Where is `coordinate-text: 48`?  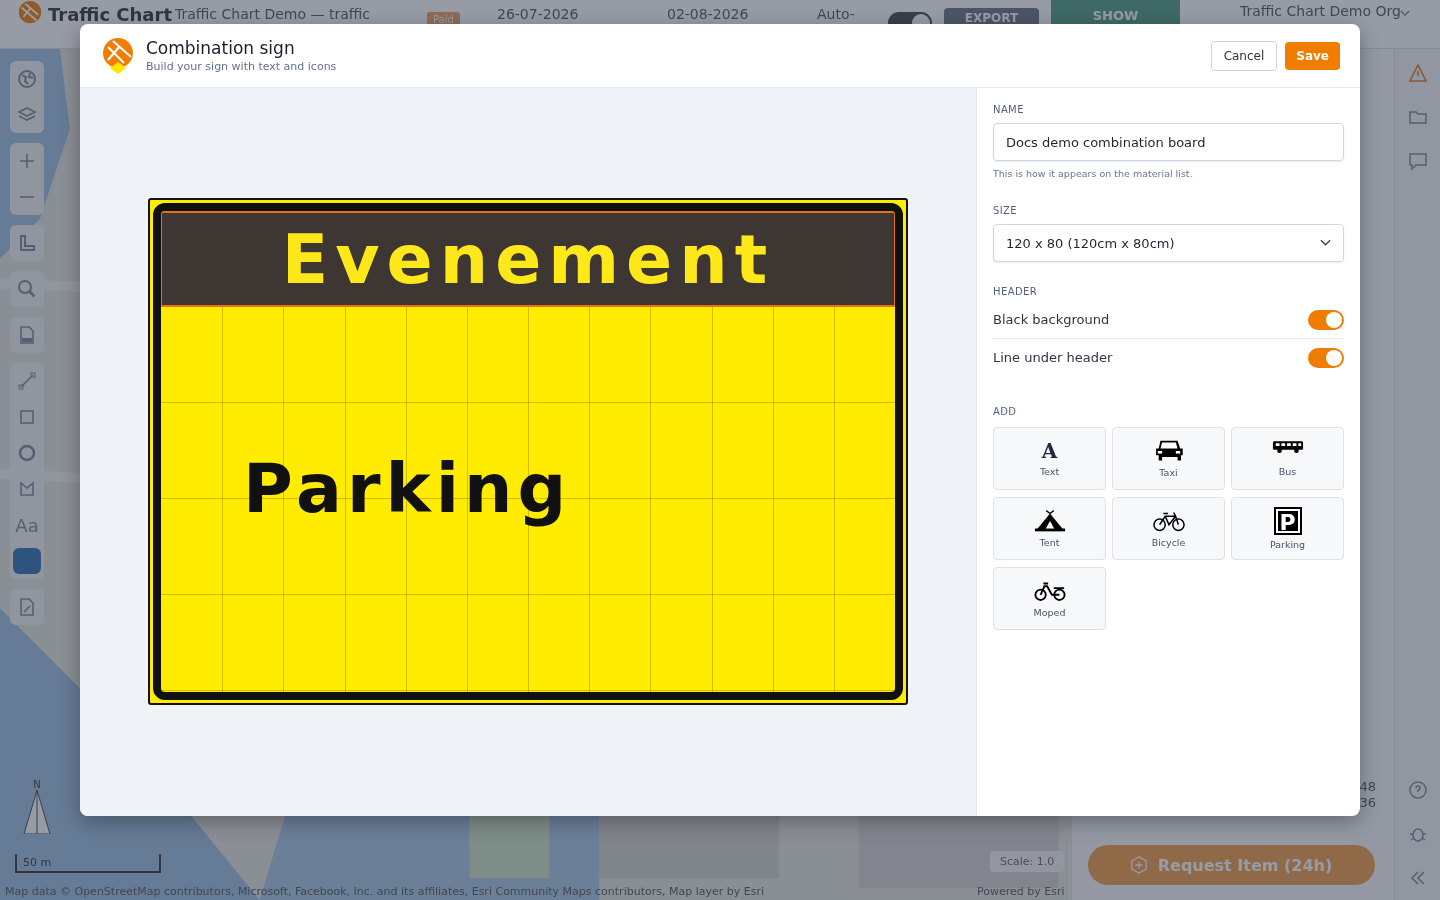 coordinate-text: 48 is located at coordinates (1368, 787).